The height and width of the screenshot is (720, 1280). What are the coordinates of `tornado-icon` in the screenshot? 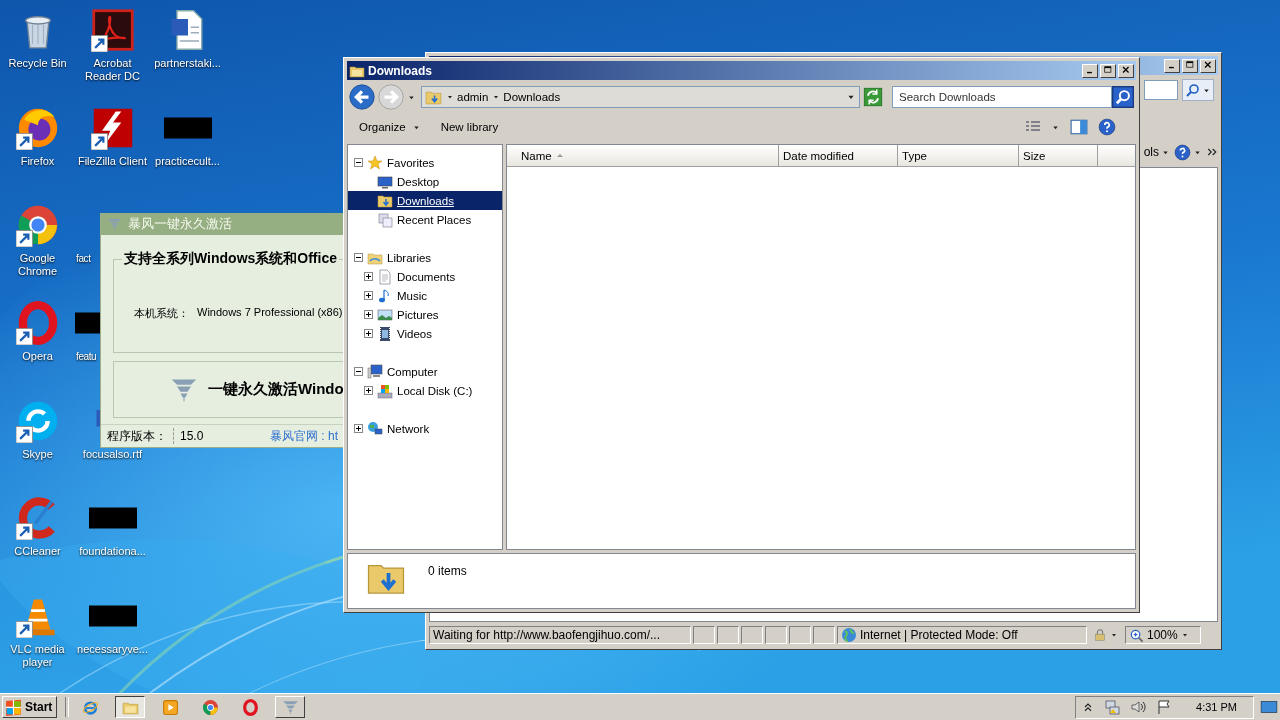 It's located at (114, 224).